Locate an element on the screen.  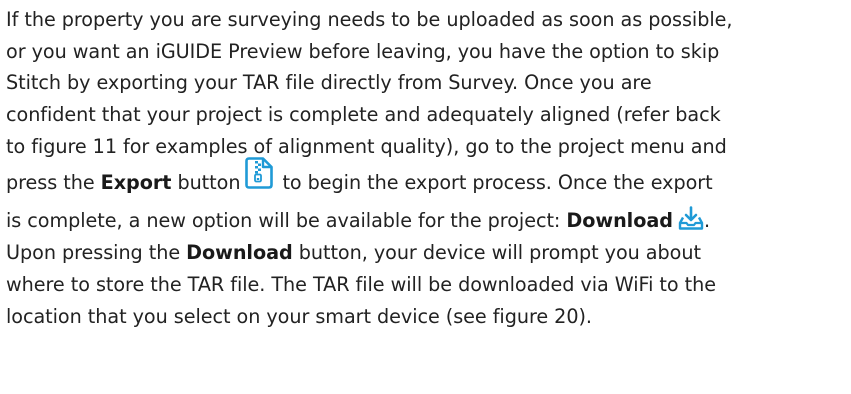
download-tray-icon is located at coordinates (691, 218).